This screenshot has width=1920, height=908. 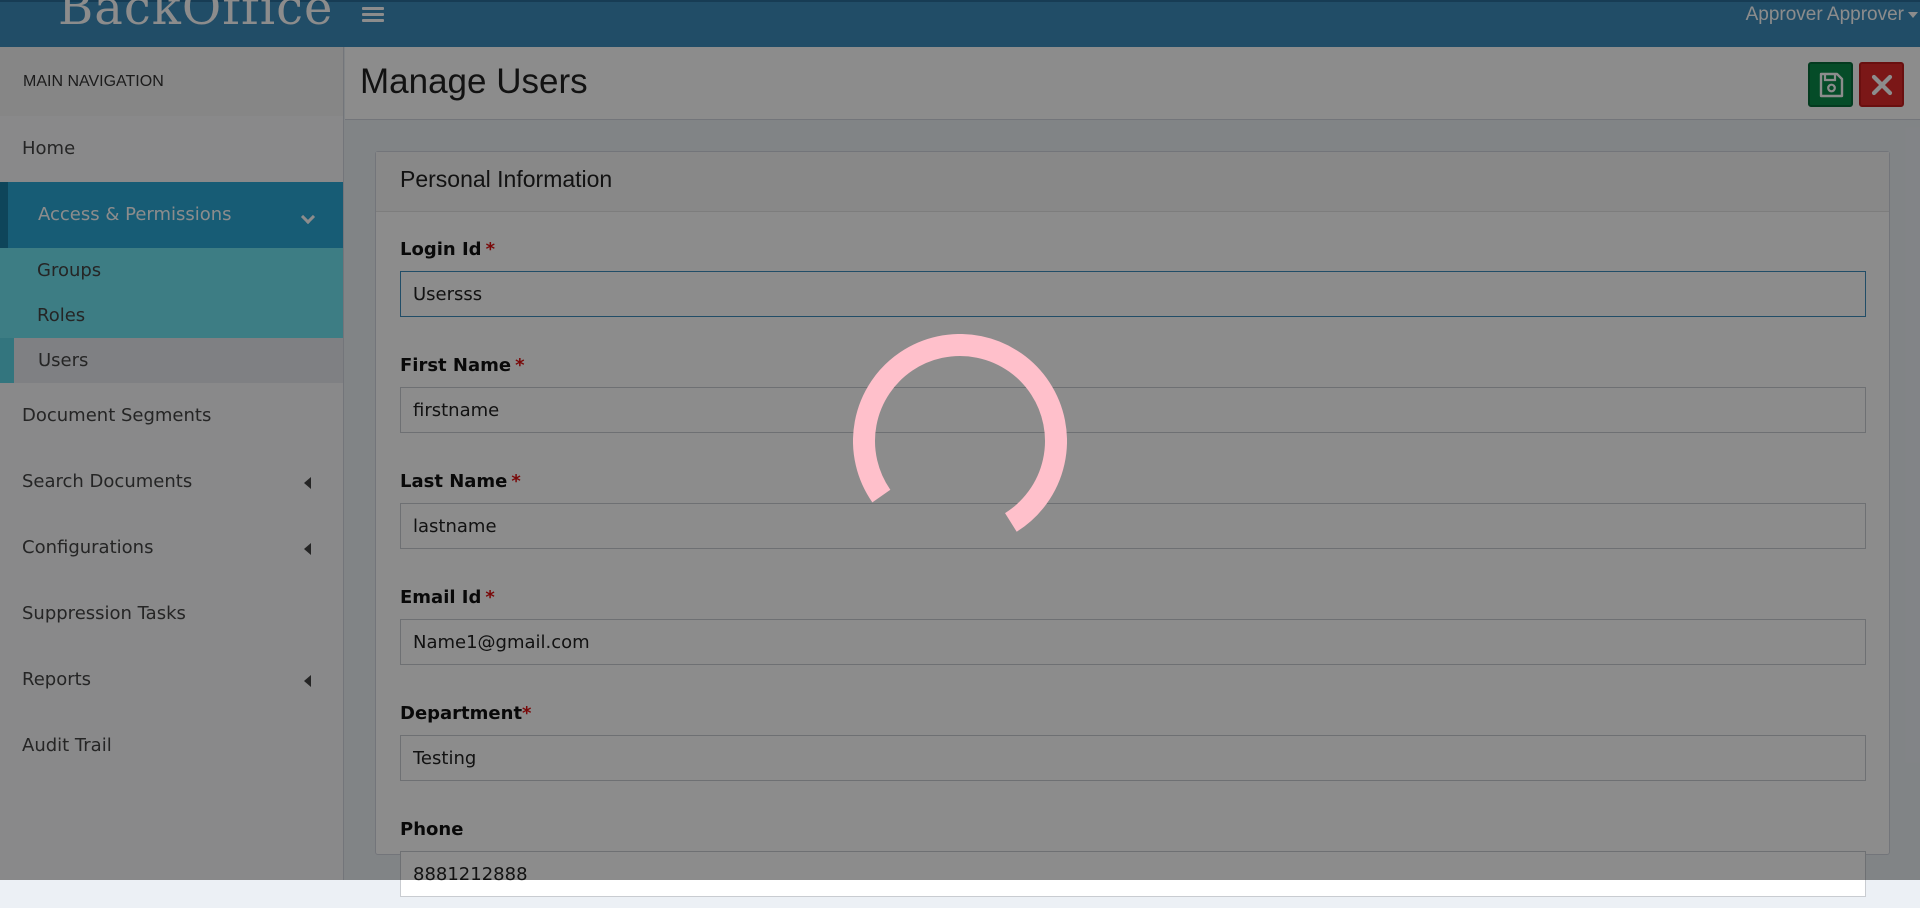 I want to click on loading-spinner-icon, so click(x=960, y=433).